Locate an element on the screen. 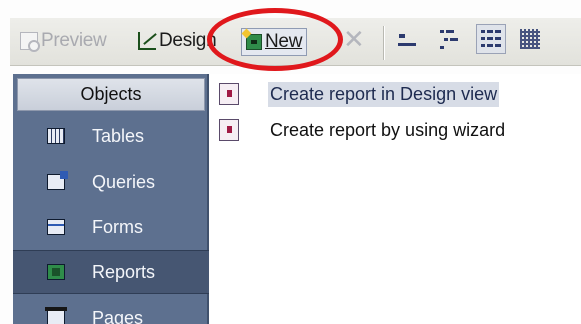 The height and width of the screenshot is (324, 581). objects-item-pages: Pages is located at coordinates (111, 310).